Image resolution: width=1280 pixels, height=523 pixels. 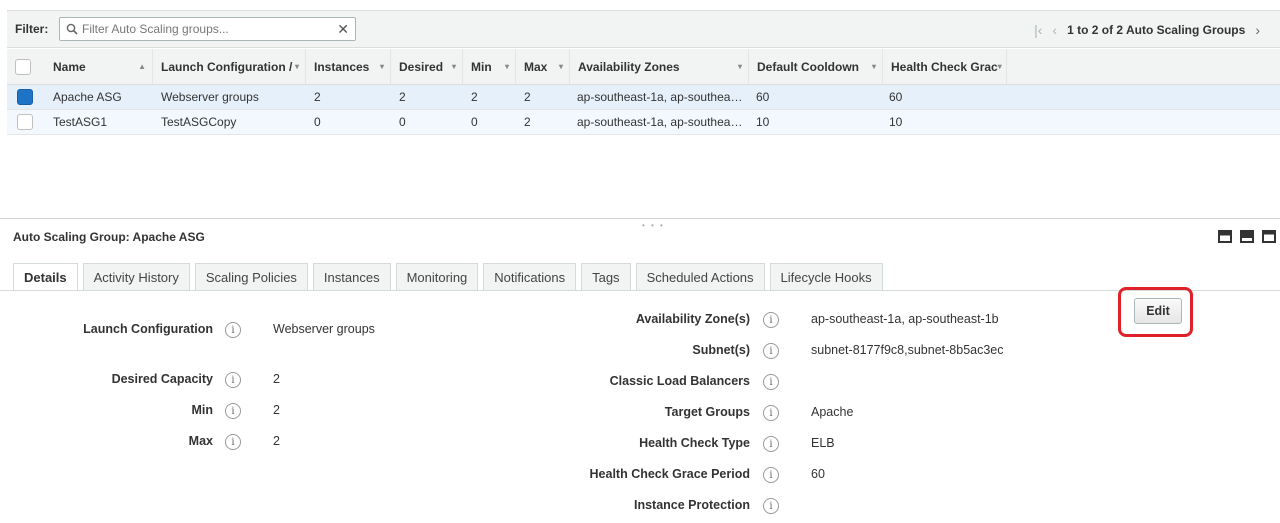 What do you see at coordinates (896, 122) in the screenshot?
I see `cell-health-check-grace: 10` at bounding box center [896, 122].